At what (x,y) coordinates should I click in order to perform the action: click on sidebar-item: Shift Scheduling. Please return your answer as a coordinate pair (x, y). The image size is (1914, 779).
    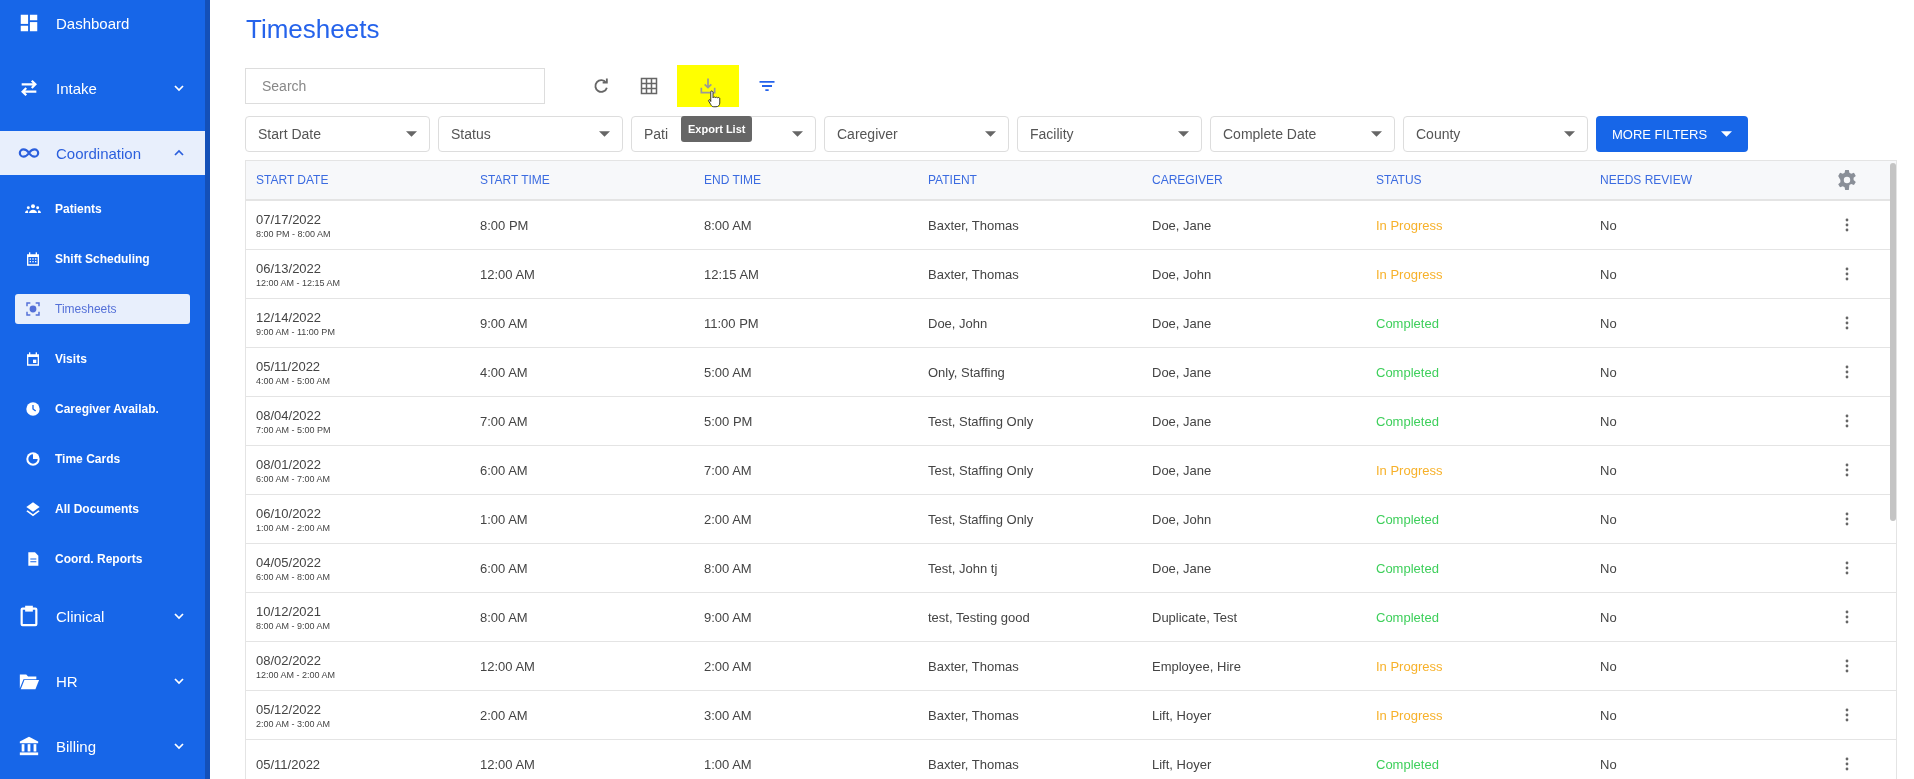
    Looking at the image, I should click on (102, 259).